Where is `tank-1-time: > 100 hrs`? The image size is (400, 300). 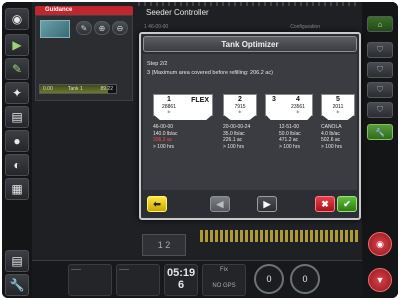
tank-1-time: > 100 hrs is located at coordinates (163, 146).